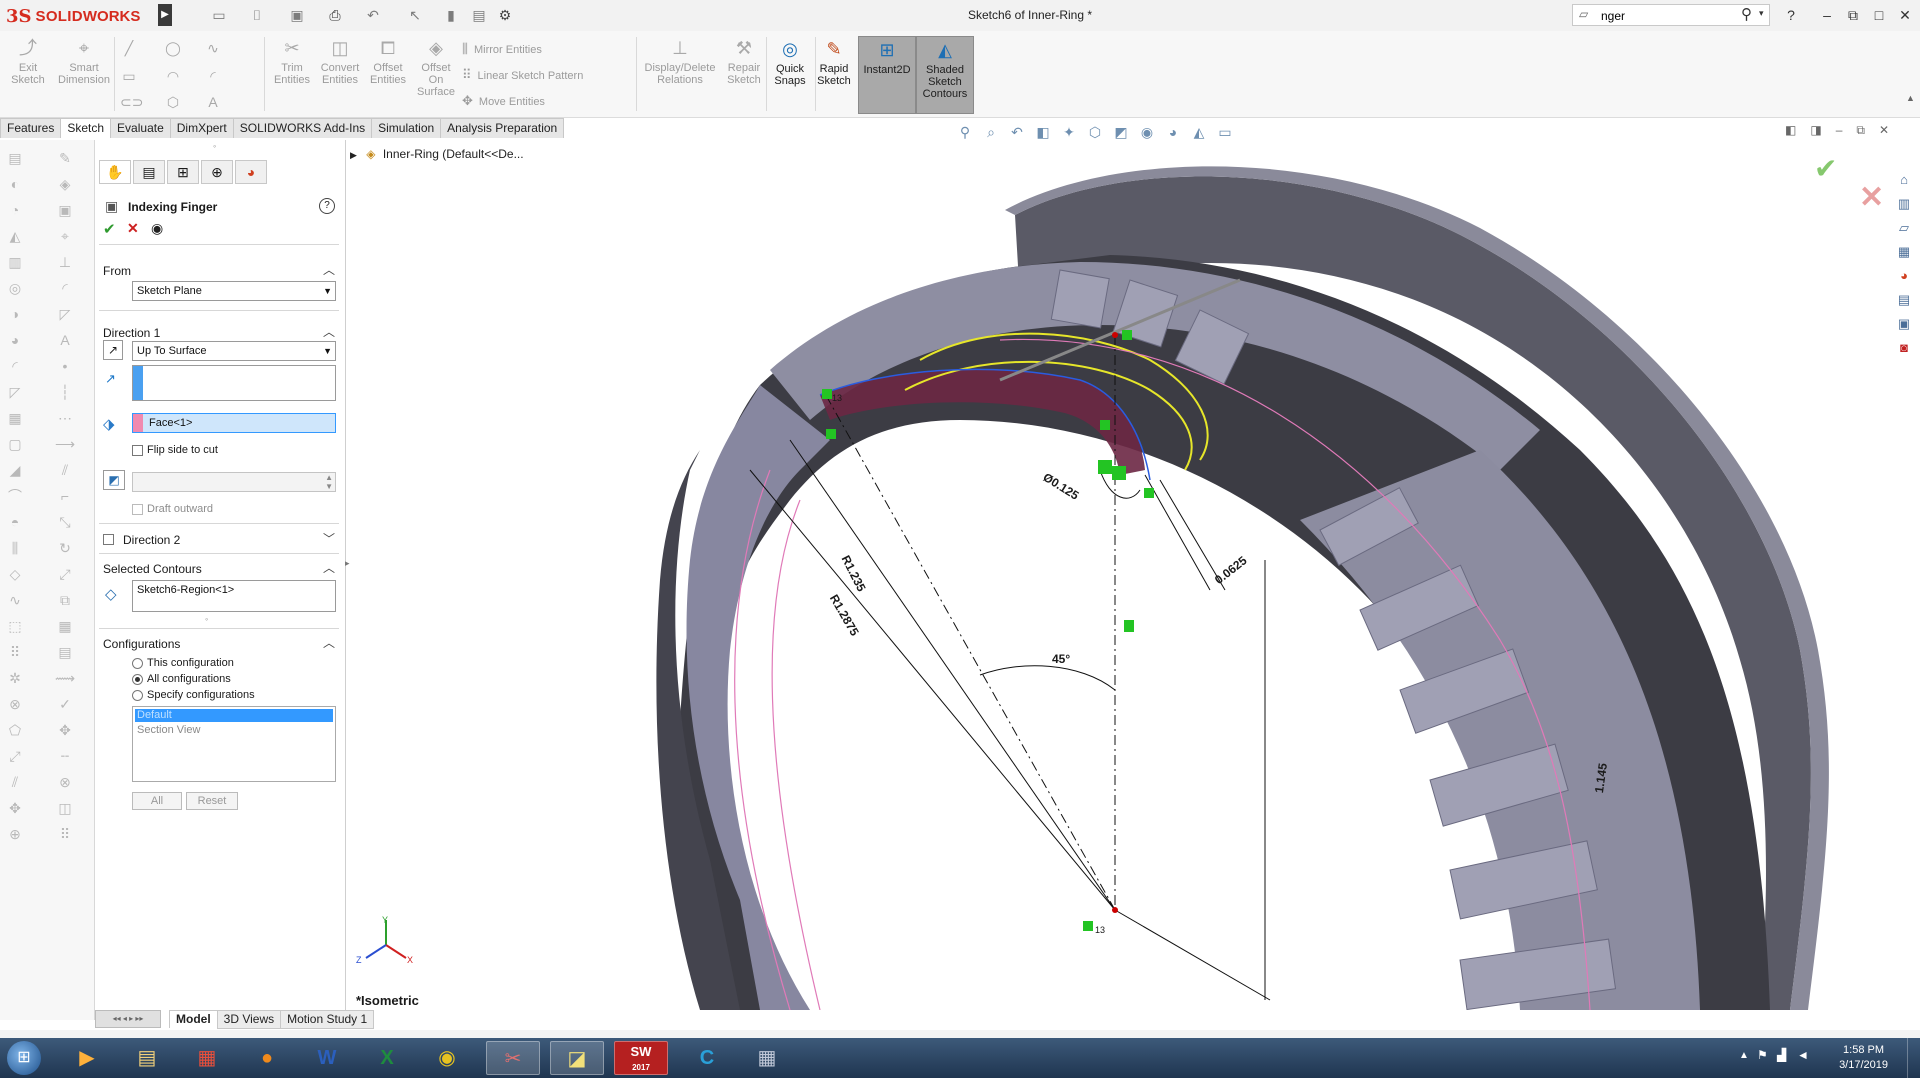 This screenshot has height=1078, width=1920. What do you see at coordinates (157, 228) in the screenshot?
I see `preview-eye-icon: ◉` at bounding box center [157, 228].